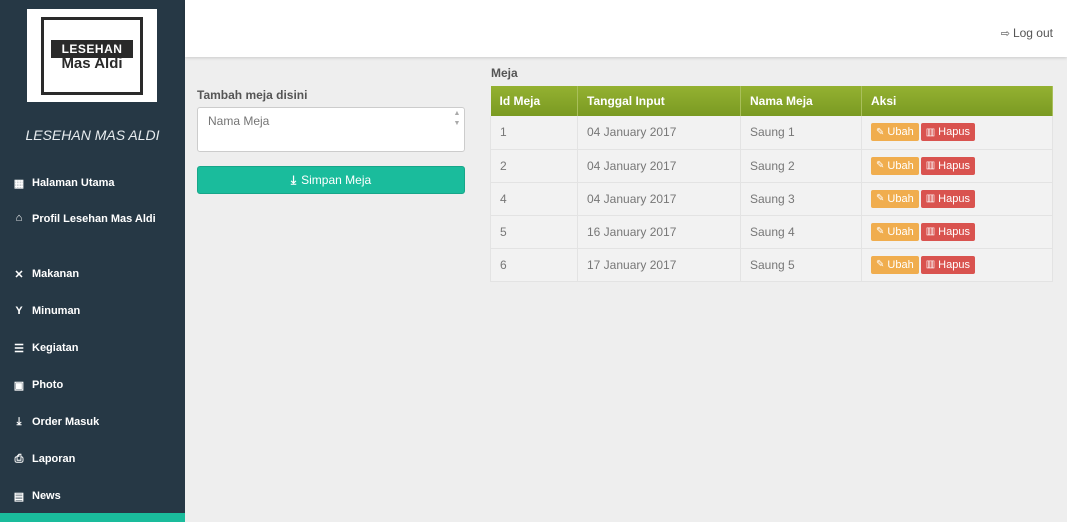 The image size is (1067, 522). I want to click on table-row: 5 16 January 2017 Saung 4 ✎ Ubah ▥ Hapus, so click(771, 232).